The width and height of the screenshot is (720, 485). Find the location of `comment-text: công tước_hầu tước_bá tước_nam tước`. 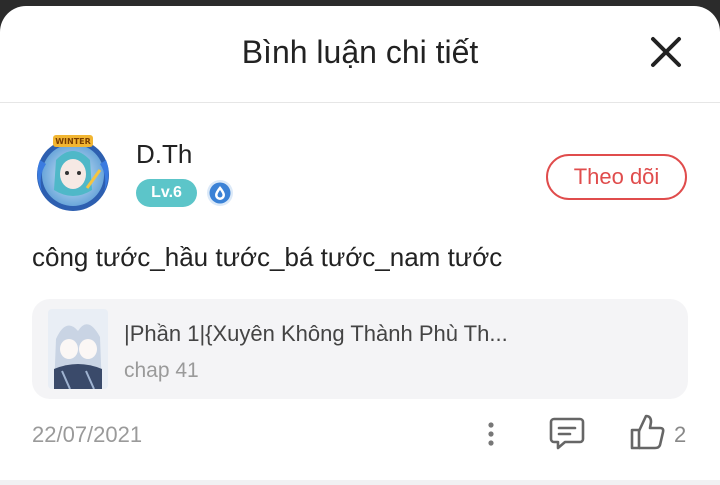

comment-text: công tước_hầu tước_bá tước_nam tước is located at coordinates (267, 257).